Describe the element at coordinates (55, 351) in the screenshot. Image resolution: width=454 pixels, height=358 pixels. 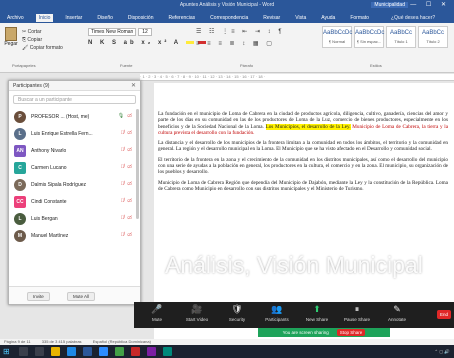
I see `file-explorer-icon` at that location.